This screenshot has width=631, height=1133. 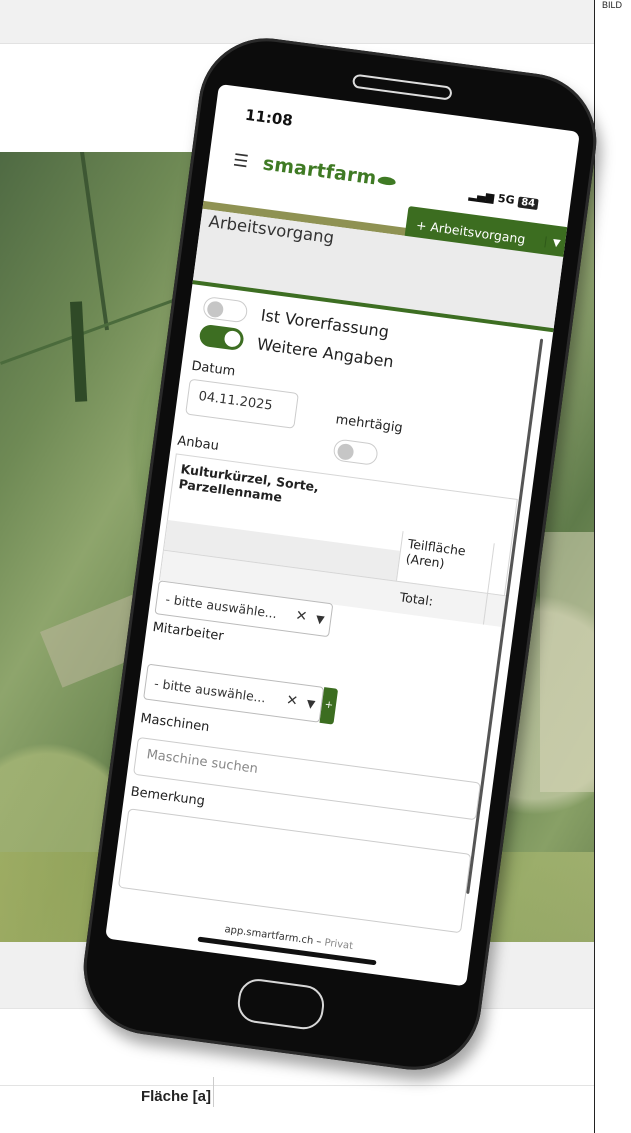 I want to click on toggle-vorerfassung, so click(x=225, y=309).